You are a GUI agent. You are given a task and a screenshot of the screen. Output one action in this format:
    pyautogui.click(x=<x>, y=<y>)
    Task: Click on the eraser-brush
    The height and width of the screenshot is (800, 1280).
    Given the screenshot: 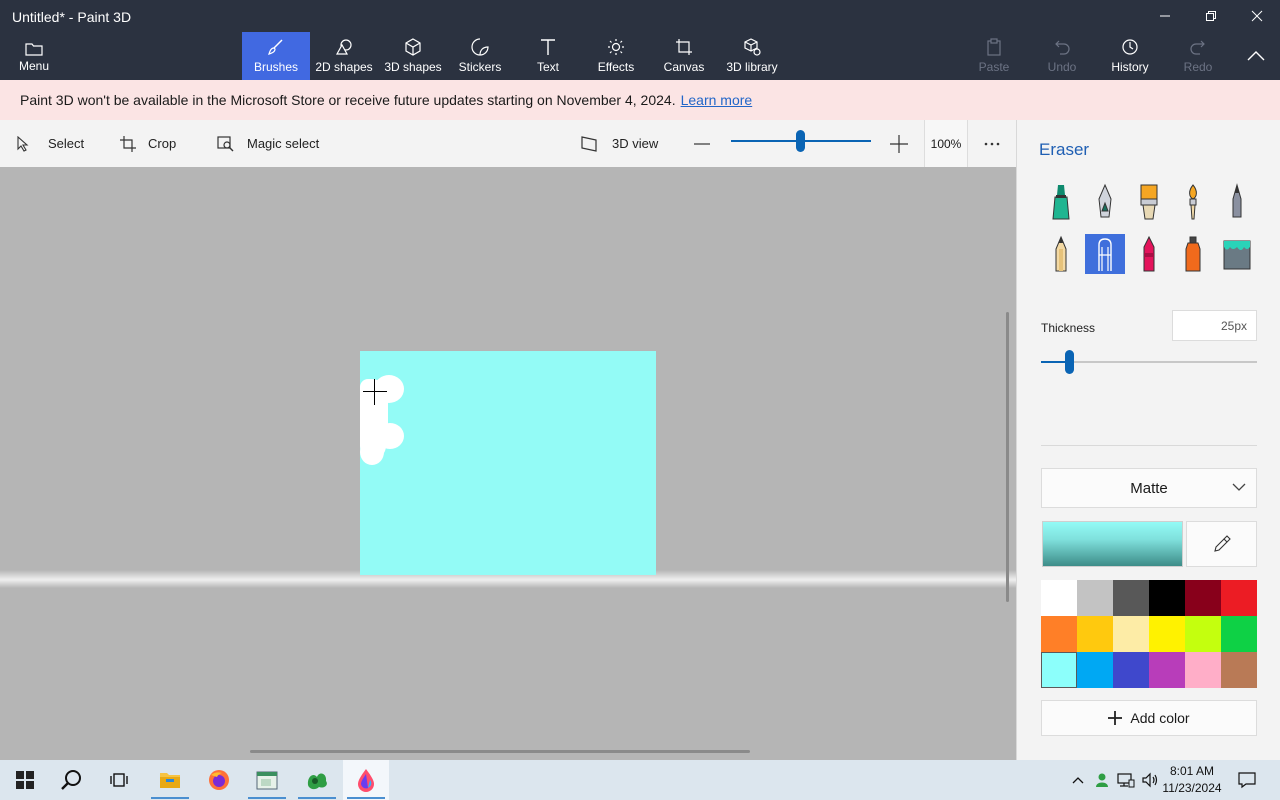 What is the action you would take?
    pyautogui.click(x=1105, y=254)
    